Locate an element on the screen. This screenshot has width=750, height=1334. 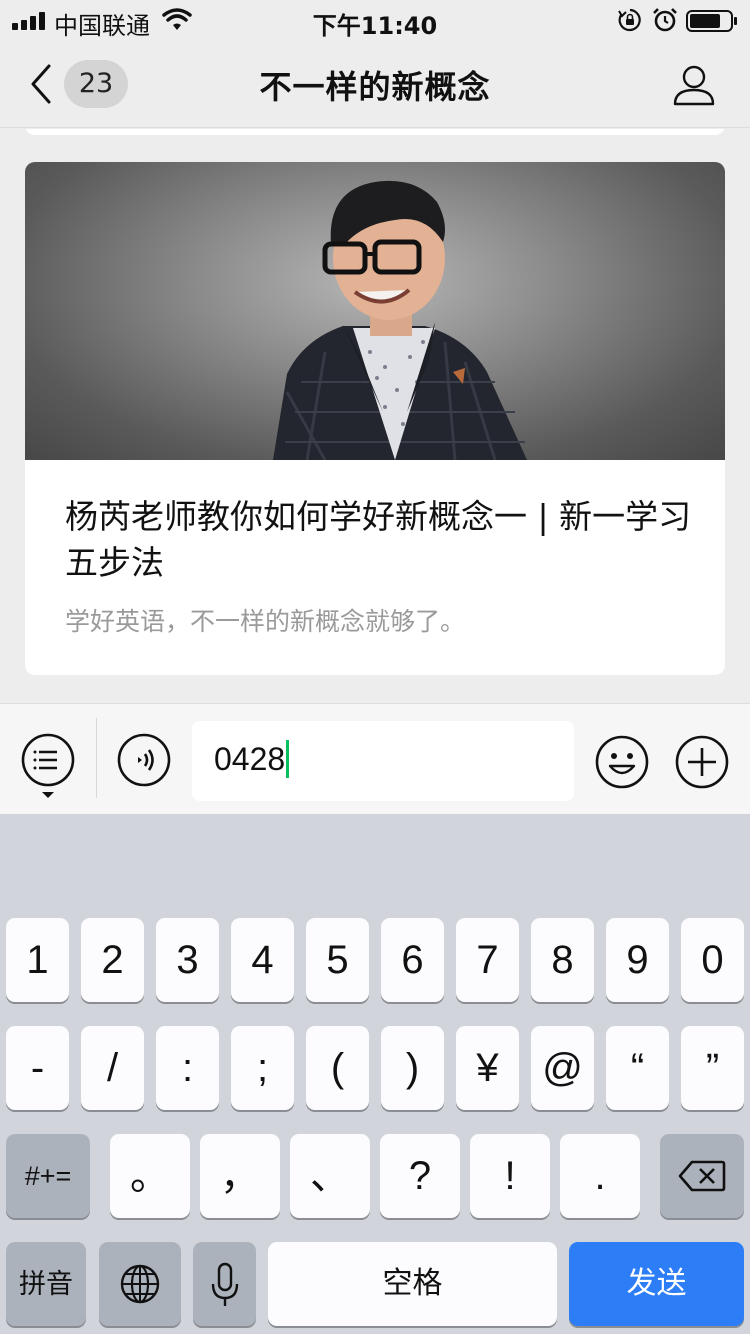
page-title: 不一样的新概念 is located at coordinates (375, 87).